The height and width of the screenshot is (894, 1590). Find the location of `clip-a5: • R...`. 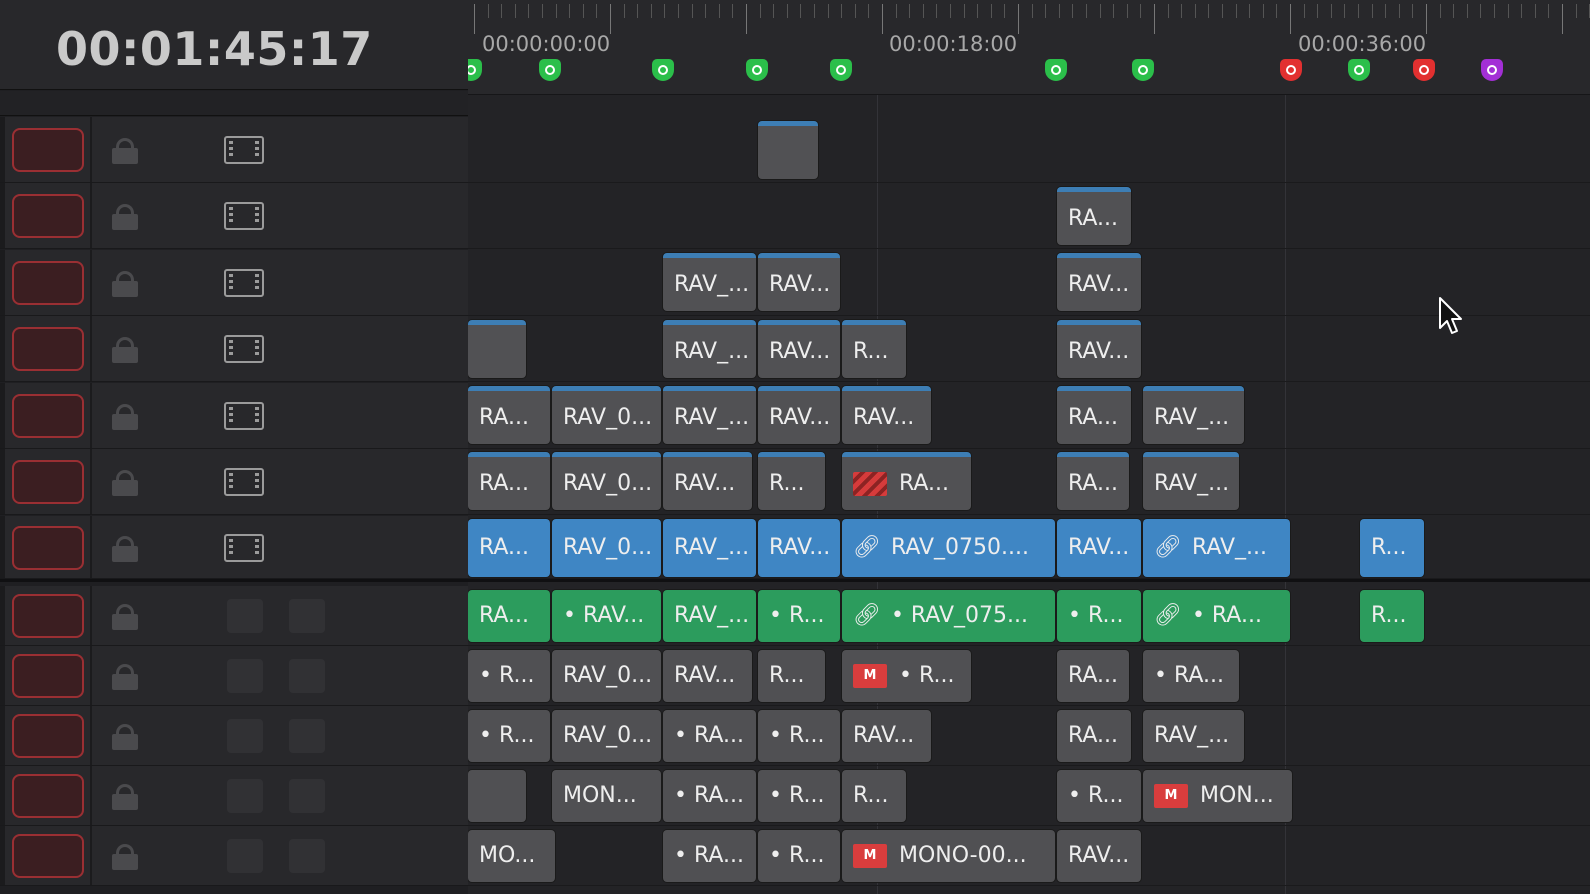

clip-a5: • R... is located at coordinates (799, 856).